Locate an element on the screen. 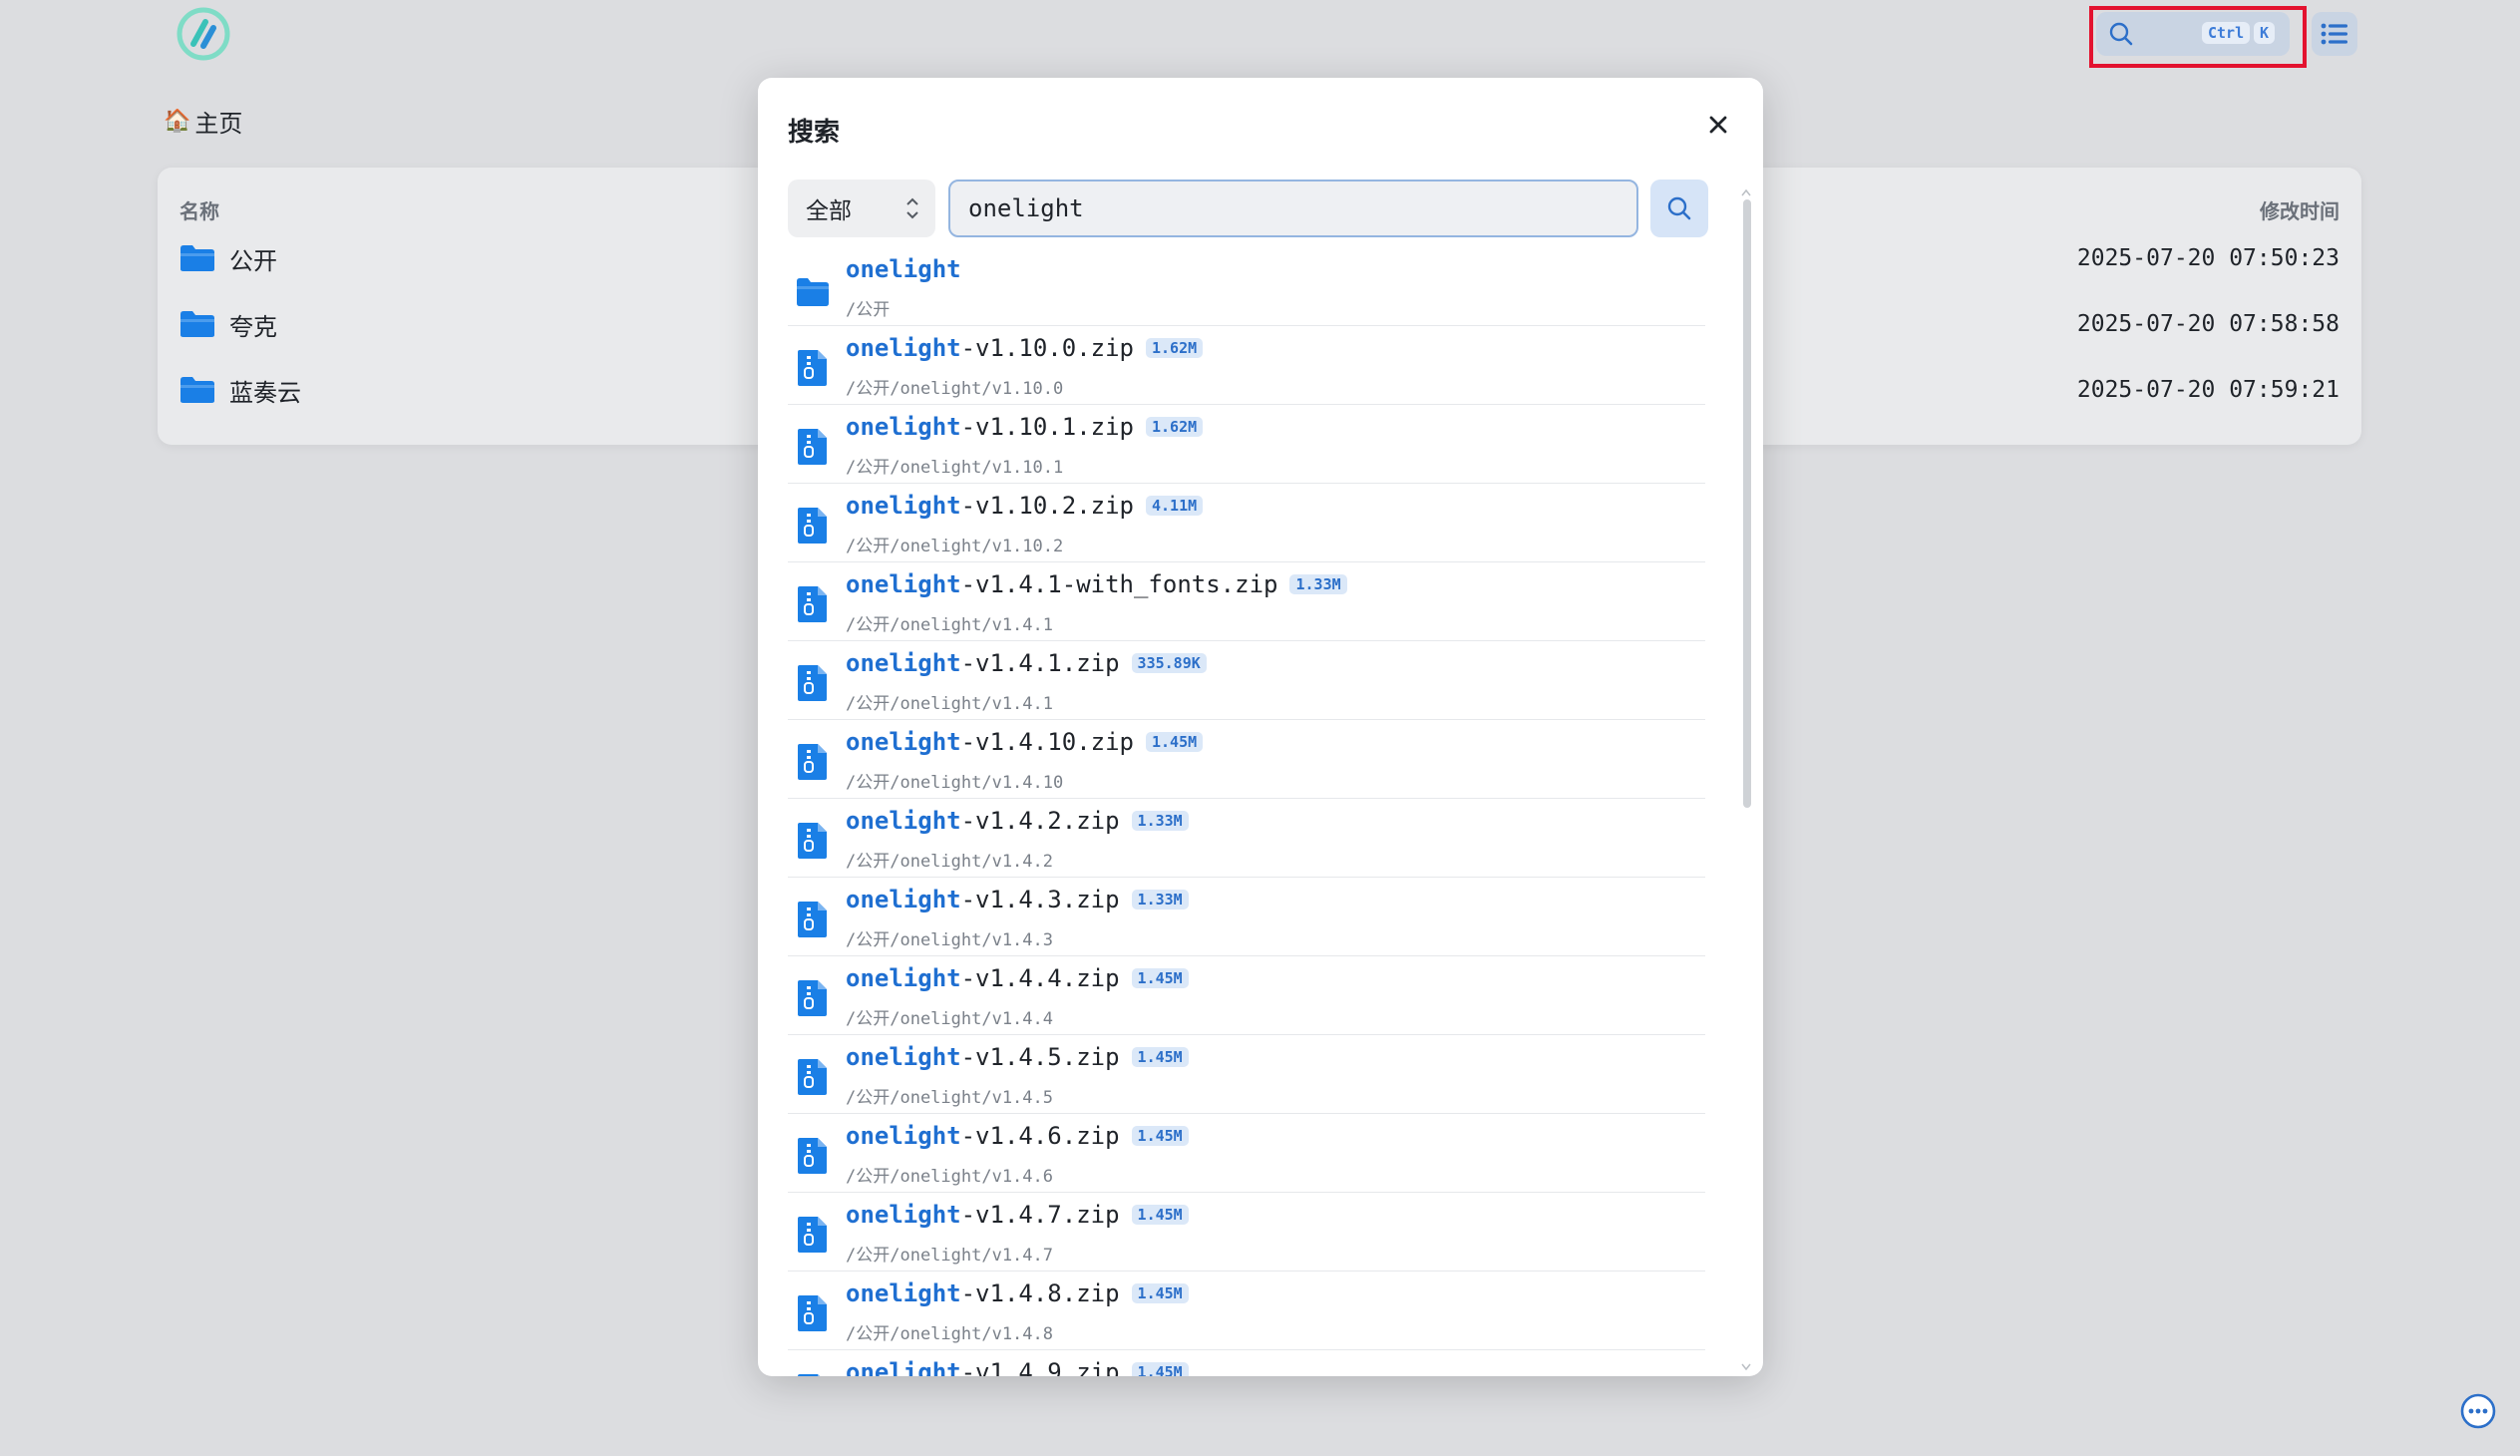  result-name-rest: -v1.4.3.zip is located at coordinates (1040, 899).